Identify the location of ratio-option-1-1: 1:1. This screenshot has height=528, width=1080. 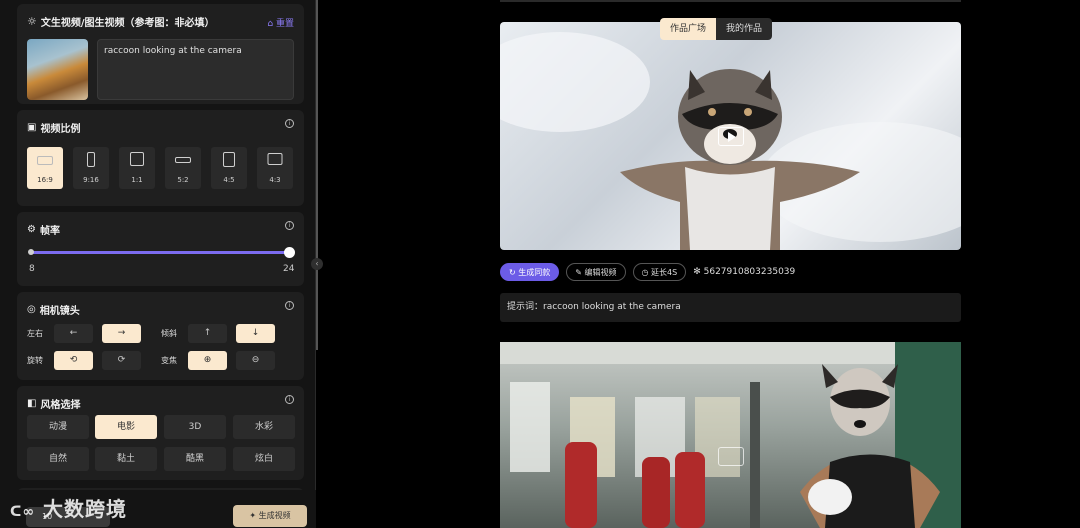
(137, 168).